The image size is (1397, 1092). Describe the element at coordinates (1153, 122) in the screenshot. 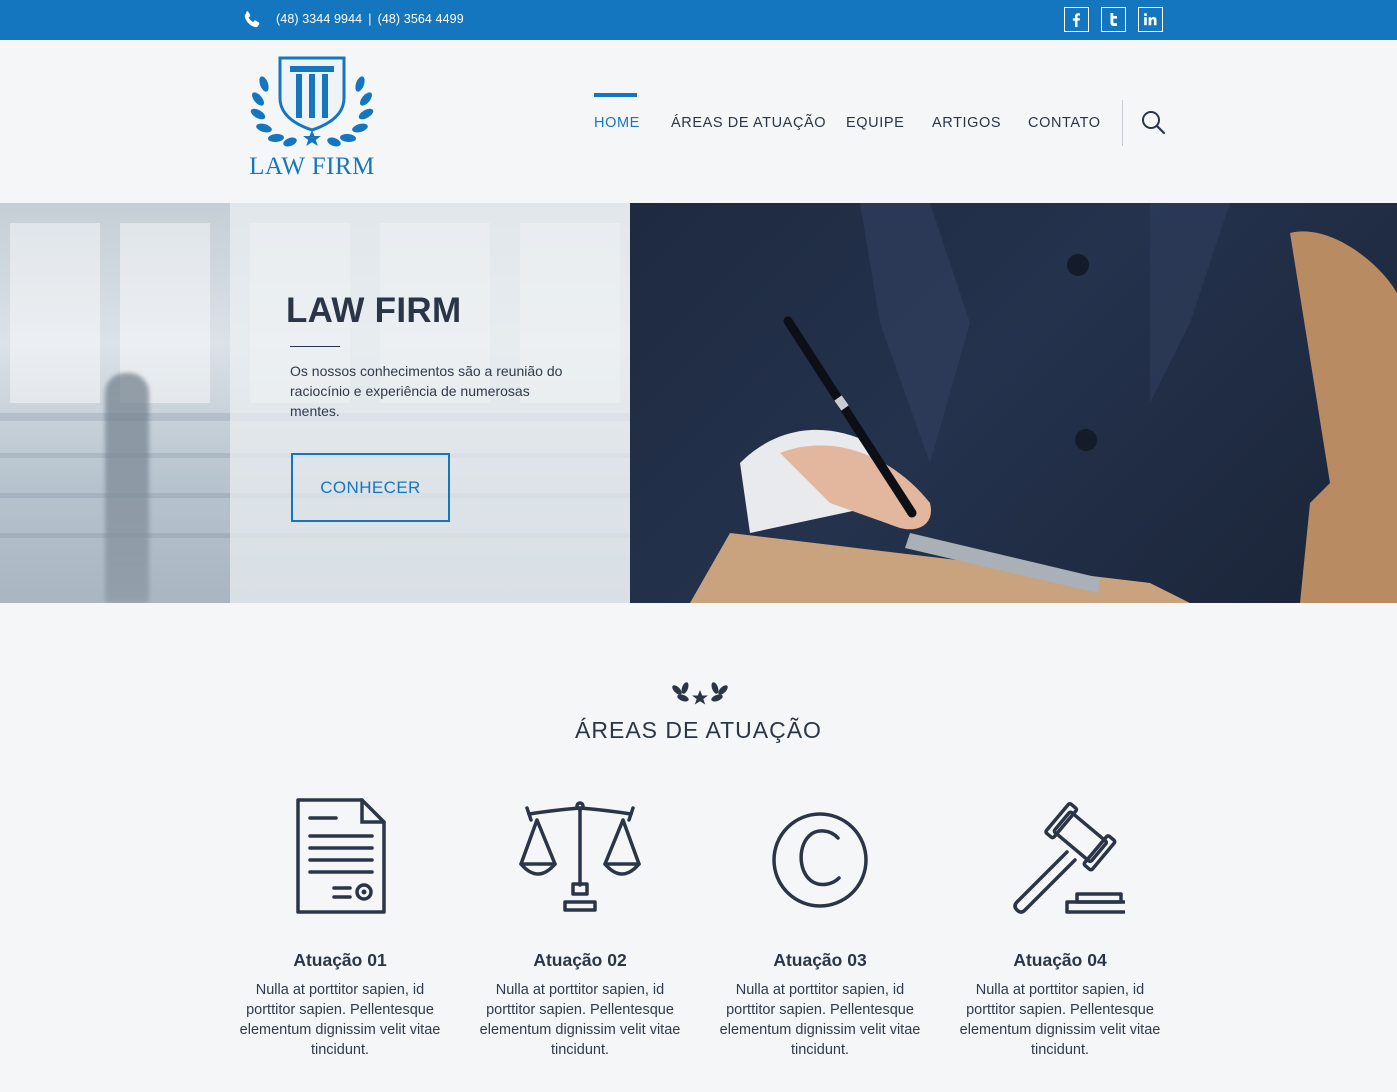

I see `search-icon` at that location.